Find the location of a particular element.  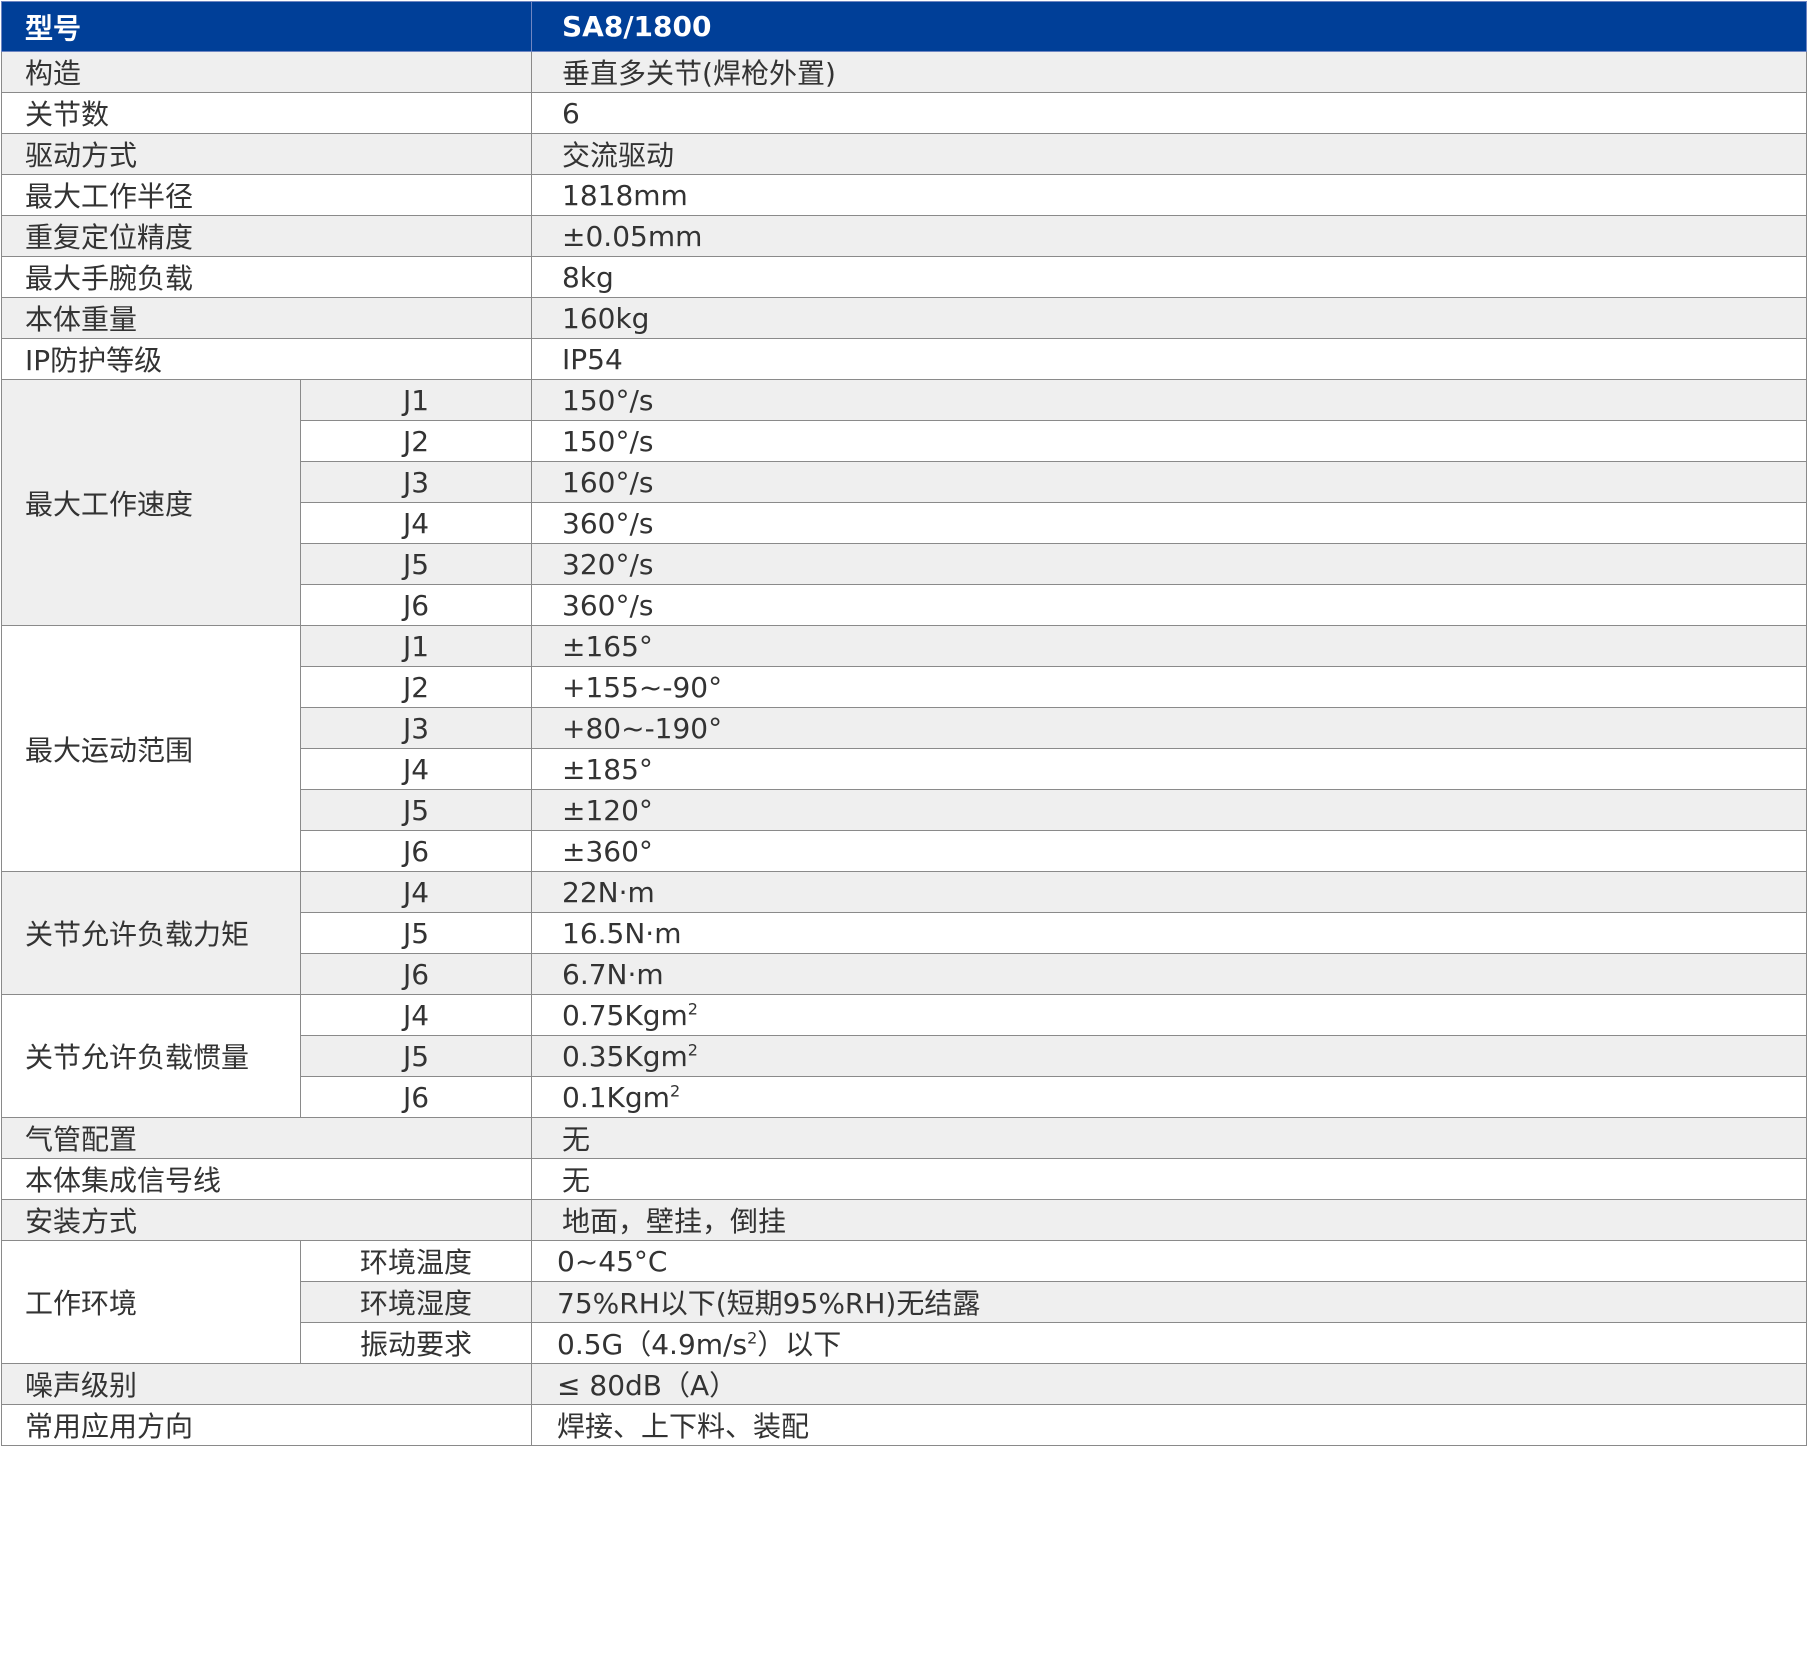

environment-group-label: 工作环境 is located at coordinates (151, 1302).